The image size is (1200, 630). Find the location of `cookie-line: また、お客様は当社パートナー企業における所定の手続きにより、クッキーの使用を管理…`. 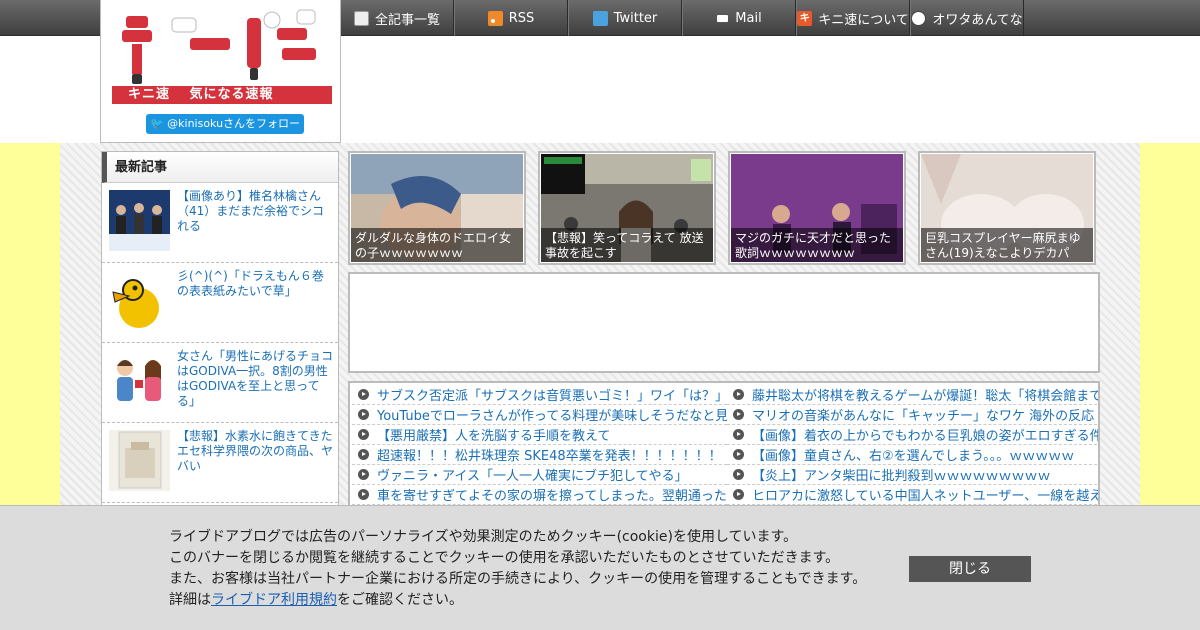

cookie-line: また、お客様は当社パートナー企業における所定の手続きにより、クッキーの使用を管理… is located at coordinates (518, 579).